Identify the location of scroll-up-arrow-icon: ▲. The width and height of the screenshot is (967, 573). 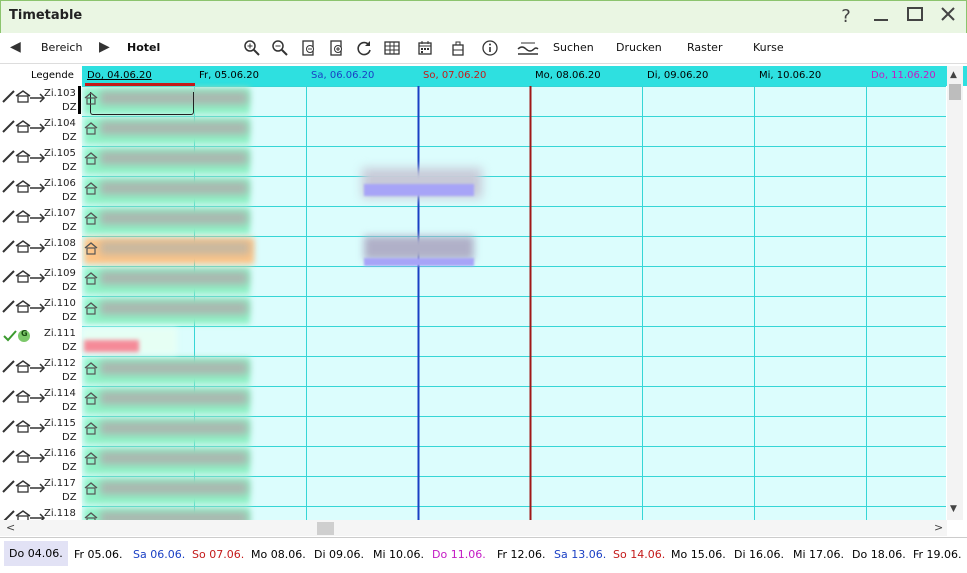
(953, 75).